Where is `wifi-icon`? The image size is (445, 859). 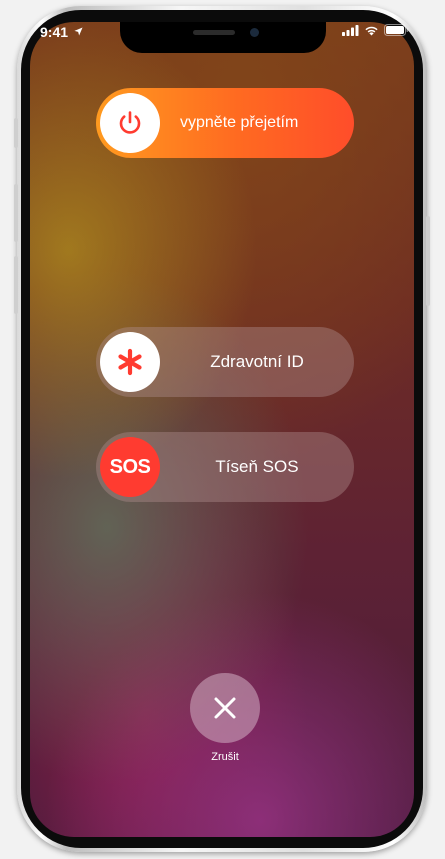 wifi-icon is located at coordinates (371, 30).